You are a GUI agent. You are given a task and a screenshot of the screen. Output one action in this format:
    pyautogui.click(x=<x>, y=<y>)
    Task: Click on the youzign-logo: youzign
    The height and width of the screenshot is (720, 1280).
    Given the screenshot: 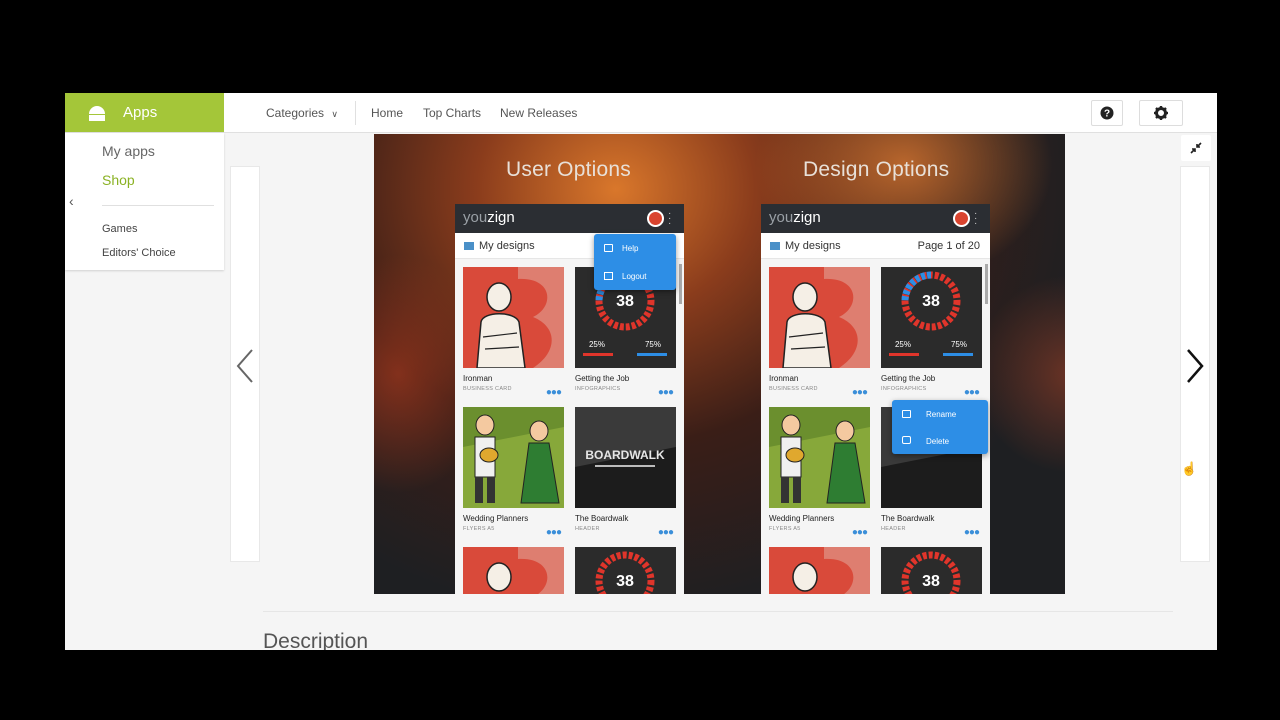 What is the action you would take?
    pyautogui.click(x=489, y=217)
    